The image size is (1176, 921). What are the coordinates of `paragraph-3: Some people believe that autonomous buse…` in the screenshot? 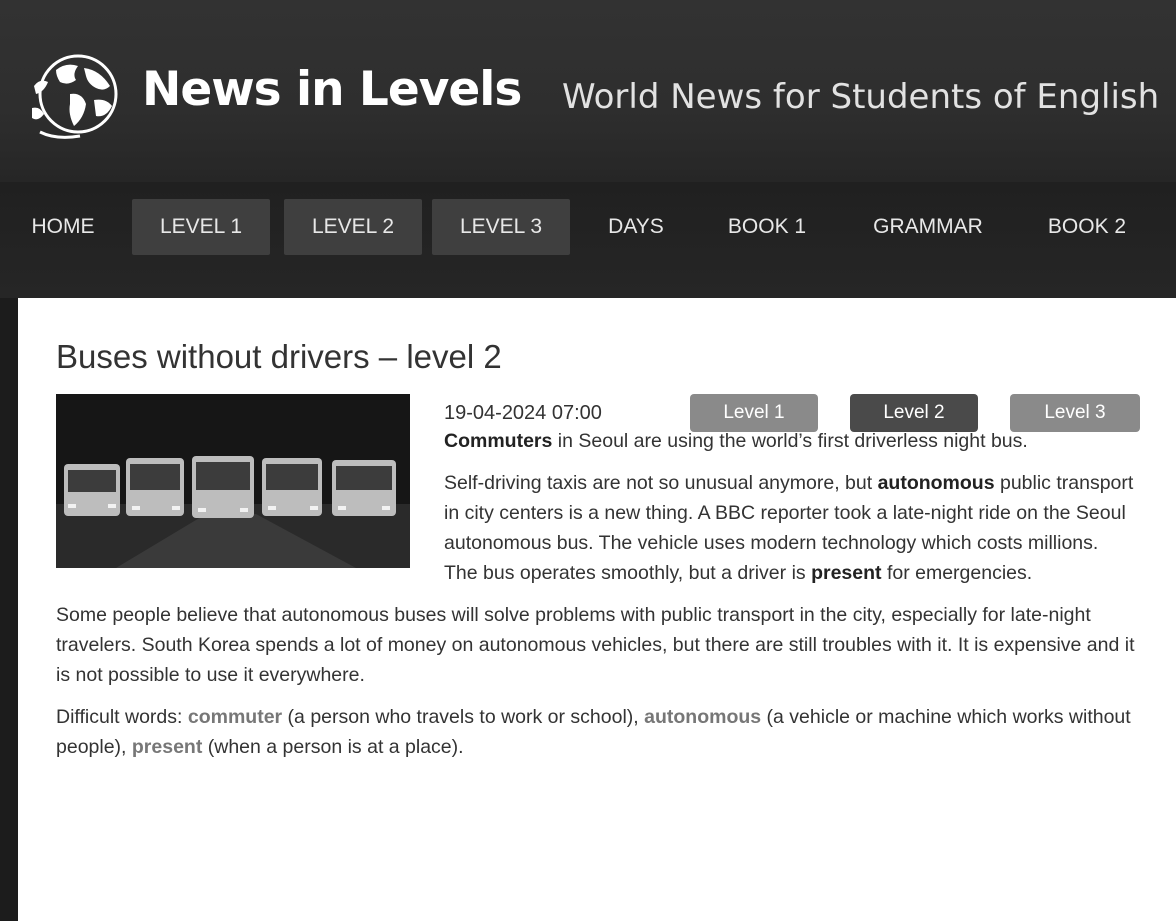 It's located at (595, 645).